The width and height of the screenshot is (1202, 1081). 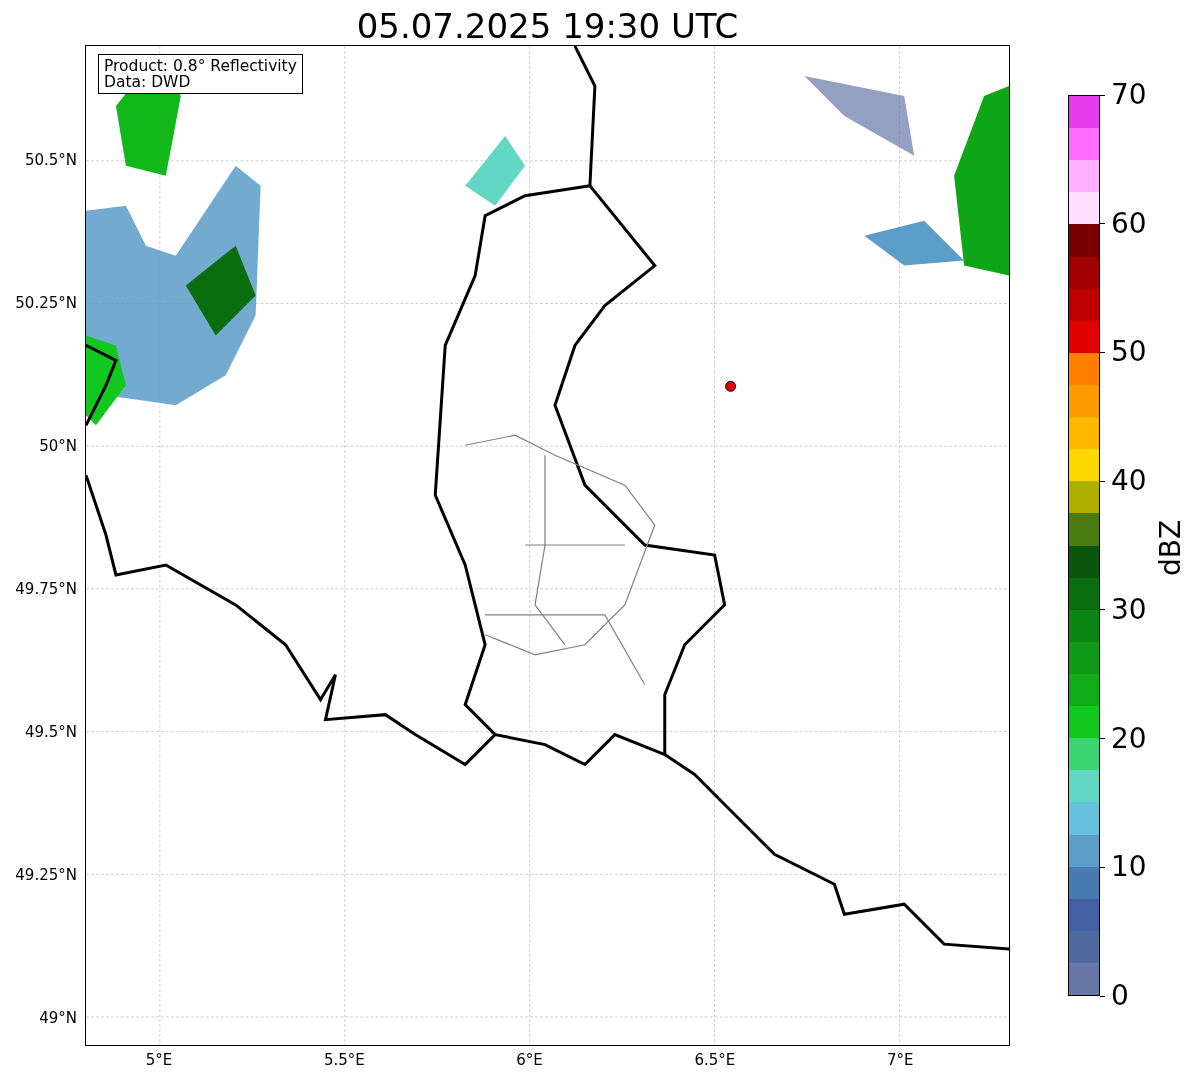 What do you see at coordinates (159, 1060) in the screenshot?
I see `axis-tick-label: 5°E` at bounding box center [159, 1060].